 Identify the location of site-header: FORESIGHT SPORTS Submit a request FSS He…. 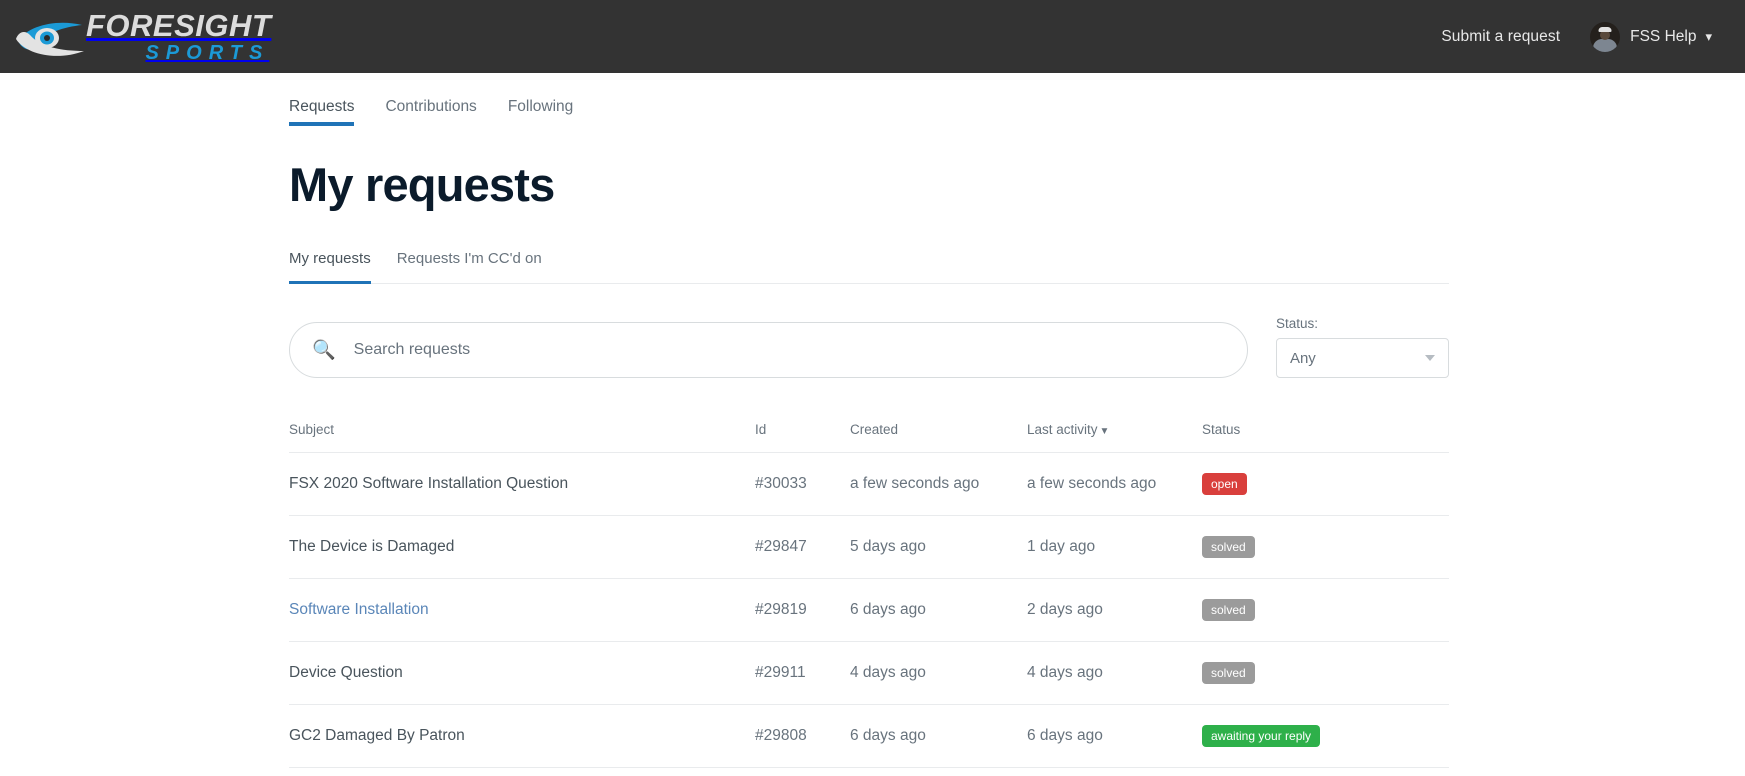
(872, 36).